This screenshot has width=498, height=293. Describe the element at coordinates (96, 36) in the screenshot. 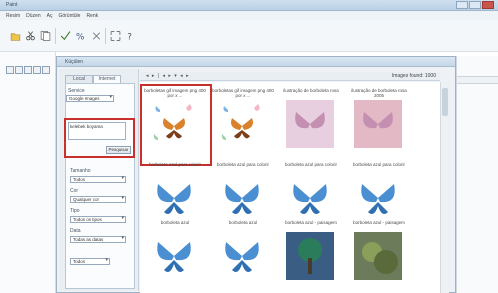

I see `close-small-icon` at that location.